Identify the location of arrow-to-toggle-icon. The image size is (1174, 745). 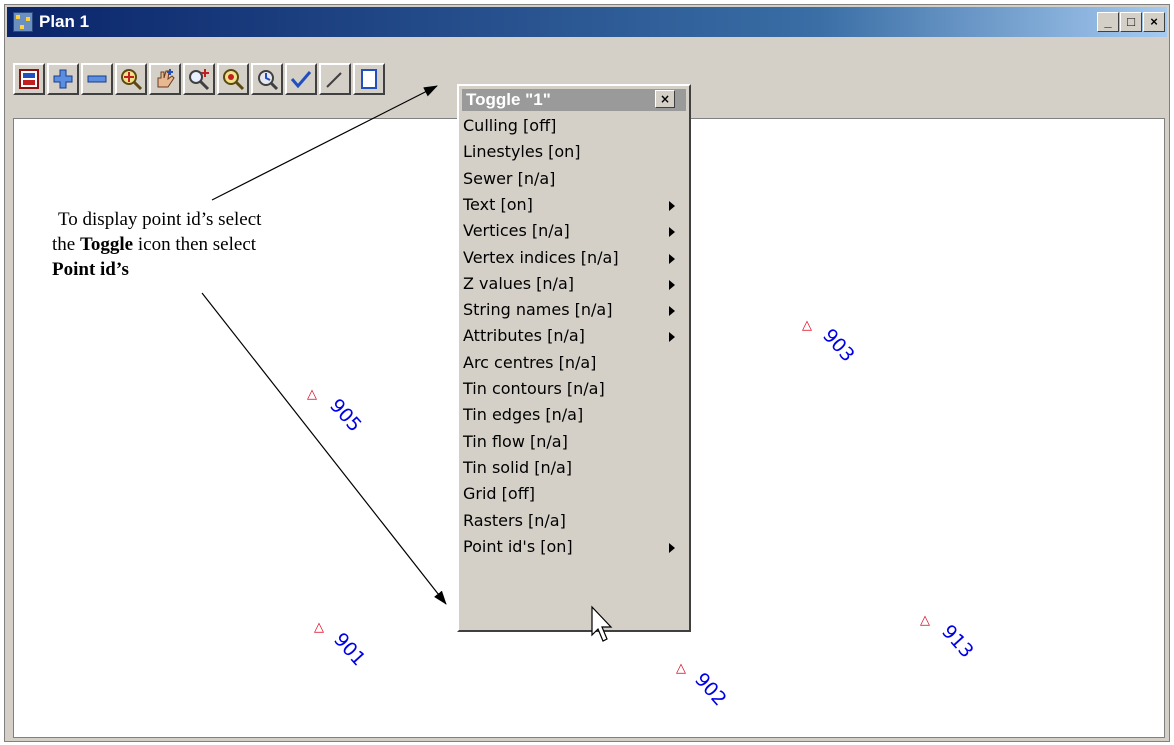
(324, 143).